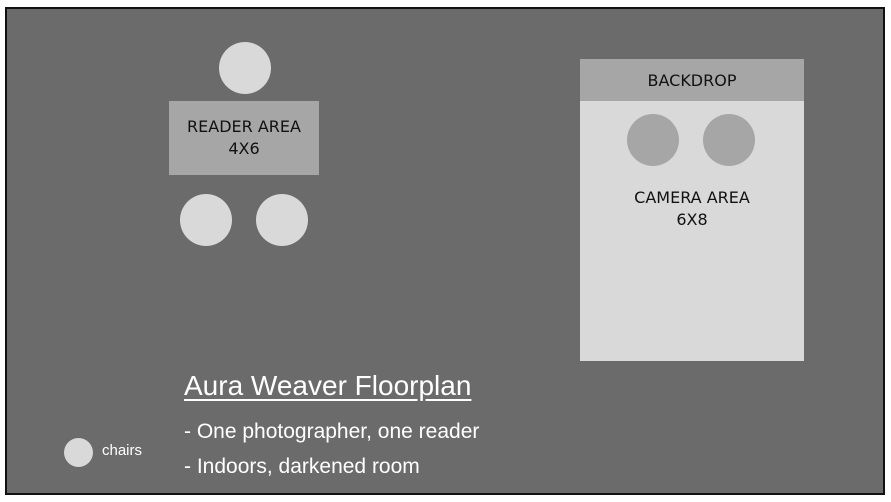 Image resolution: width=891 pixels, height=502 pixels. I want to click on legend-chairs-label: chairs, so click(122, 450).